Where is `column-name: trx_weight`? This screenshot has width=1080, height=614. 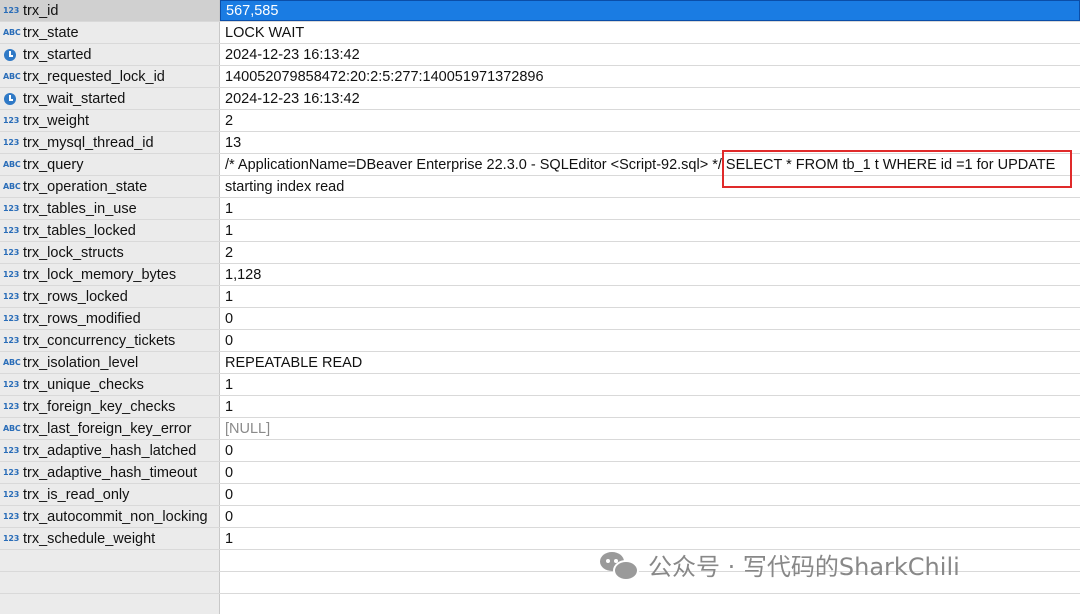
column-name: trx_weight is located at coordinates (56, 120).